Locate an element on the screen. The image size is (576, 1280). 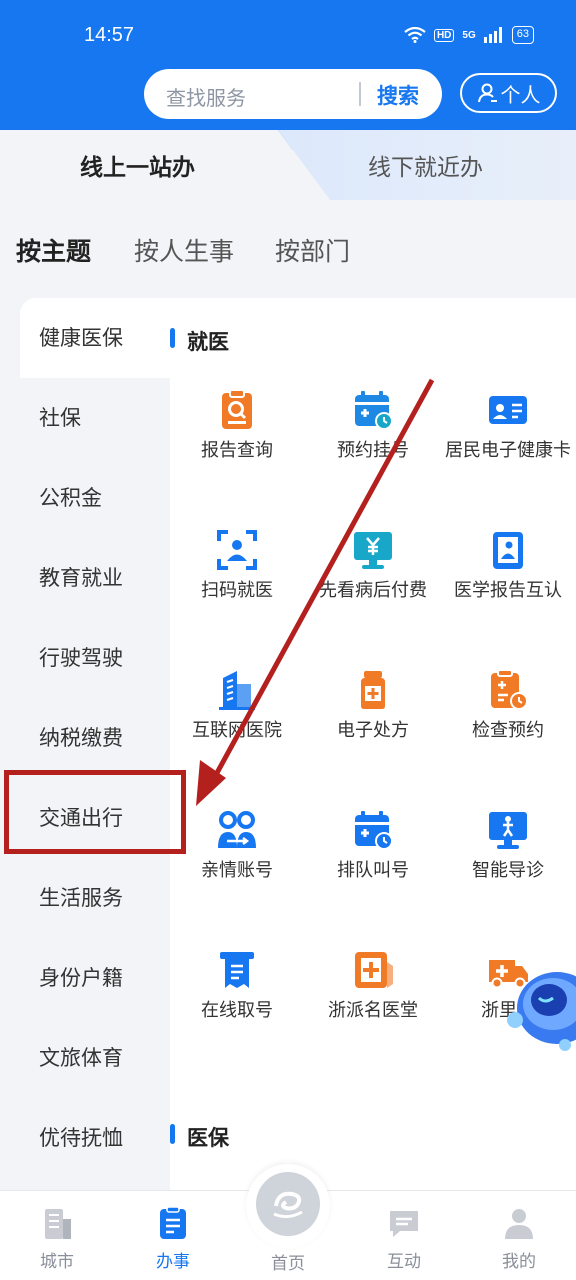
city-icon is located at coordinates (58, 1224).